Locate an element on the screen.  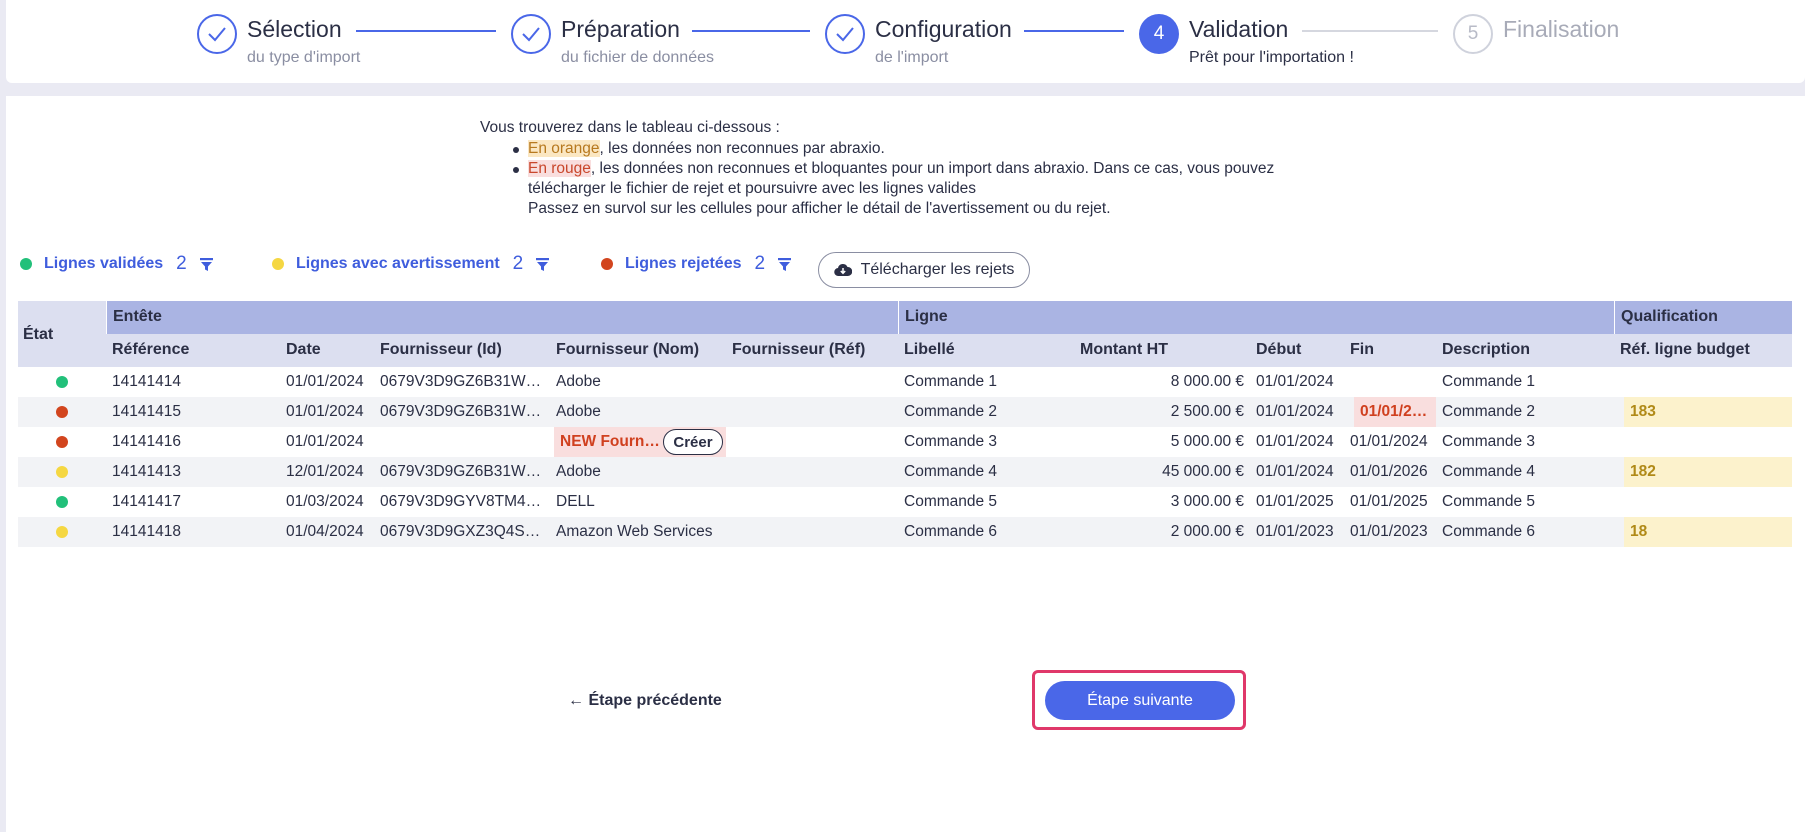
create-supplier-button: Créer is located at coordinates (693, 442).